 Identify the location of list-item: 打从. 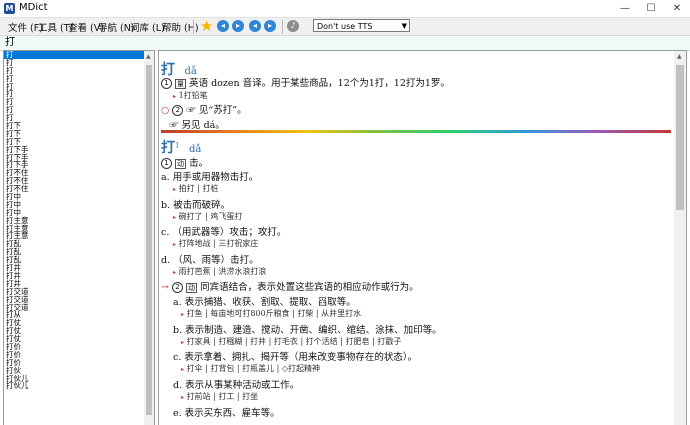
(79, 315).